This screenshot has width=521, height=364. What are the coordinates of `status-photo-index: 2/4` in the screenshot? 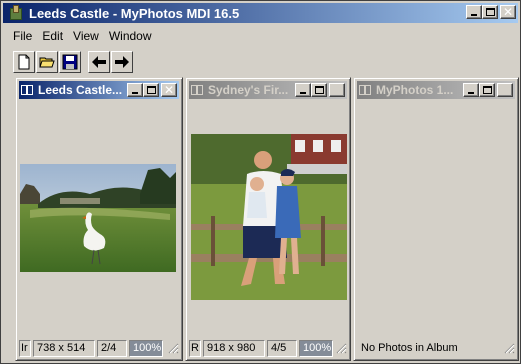 It's located at (112, 348).